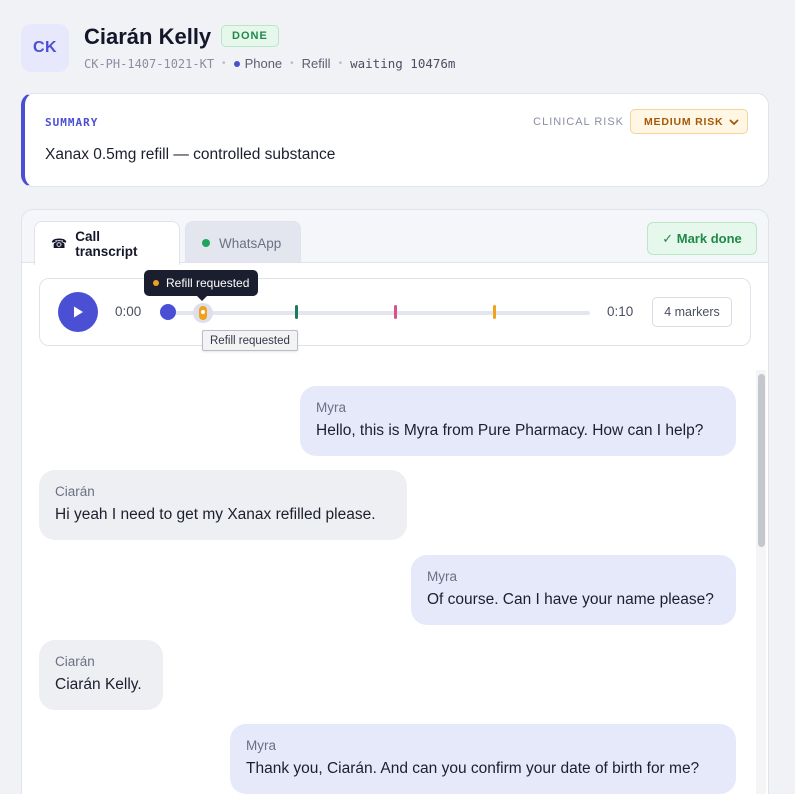 Image resolution: width=795 pixels, height=794 pixels. What do you see at coordinates (570, 599) in the screenshot?
I see `message-text: Of course. Can I have your name please?` at bounding box center [570, 599].